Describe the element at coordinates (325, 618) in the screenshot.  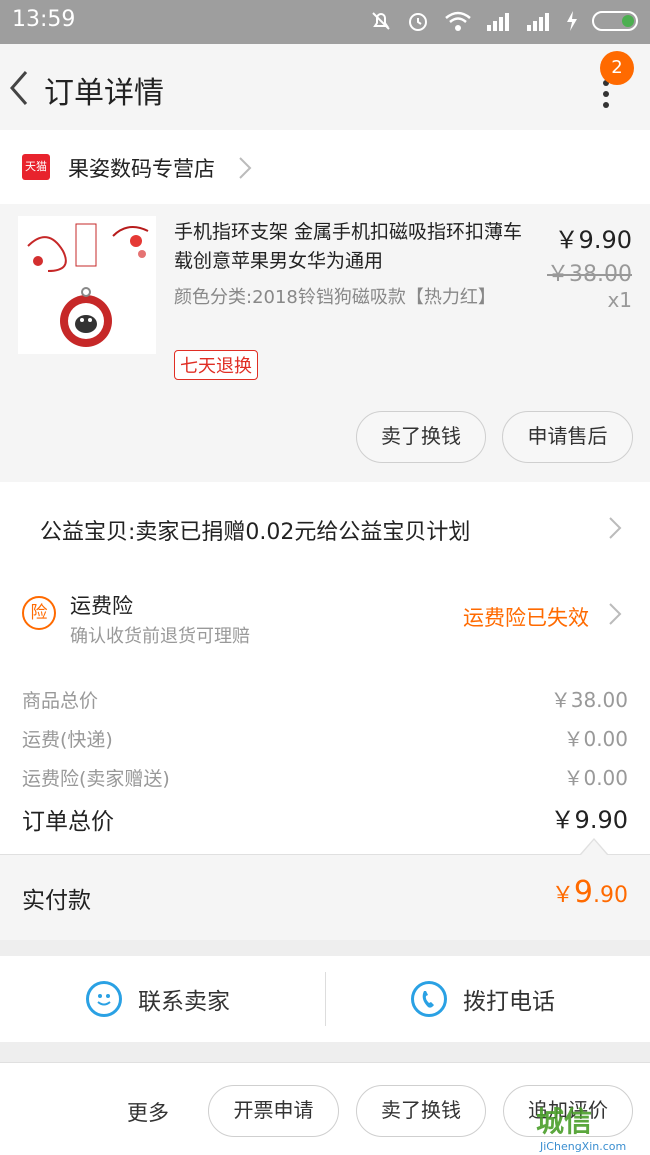
I see `shipping-insurance-row: 险 运费险 确认收货前退货可理赔 运费险已失效` at that location.